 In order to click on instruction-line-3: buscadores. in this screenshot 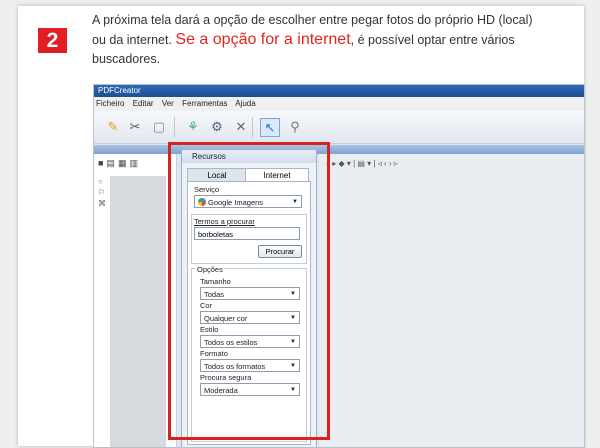, I will do `click(126, 59)`.